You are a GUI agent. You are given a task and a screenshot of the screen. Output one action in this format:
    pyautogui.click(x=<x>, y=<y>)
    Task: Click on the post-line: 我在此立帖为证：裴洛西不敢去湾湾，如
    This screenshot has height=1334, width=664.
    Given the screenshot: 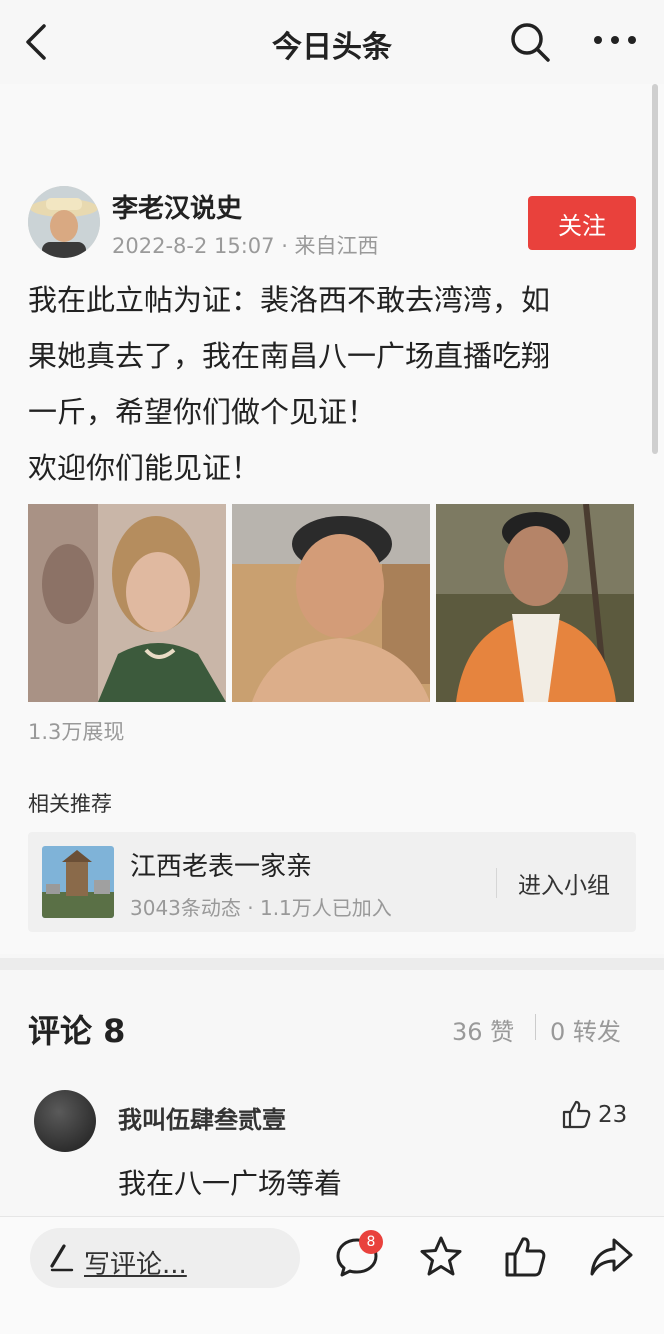 What is the action you would take?
    pyautogui.click(x=289, y=300)
    